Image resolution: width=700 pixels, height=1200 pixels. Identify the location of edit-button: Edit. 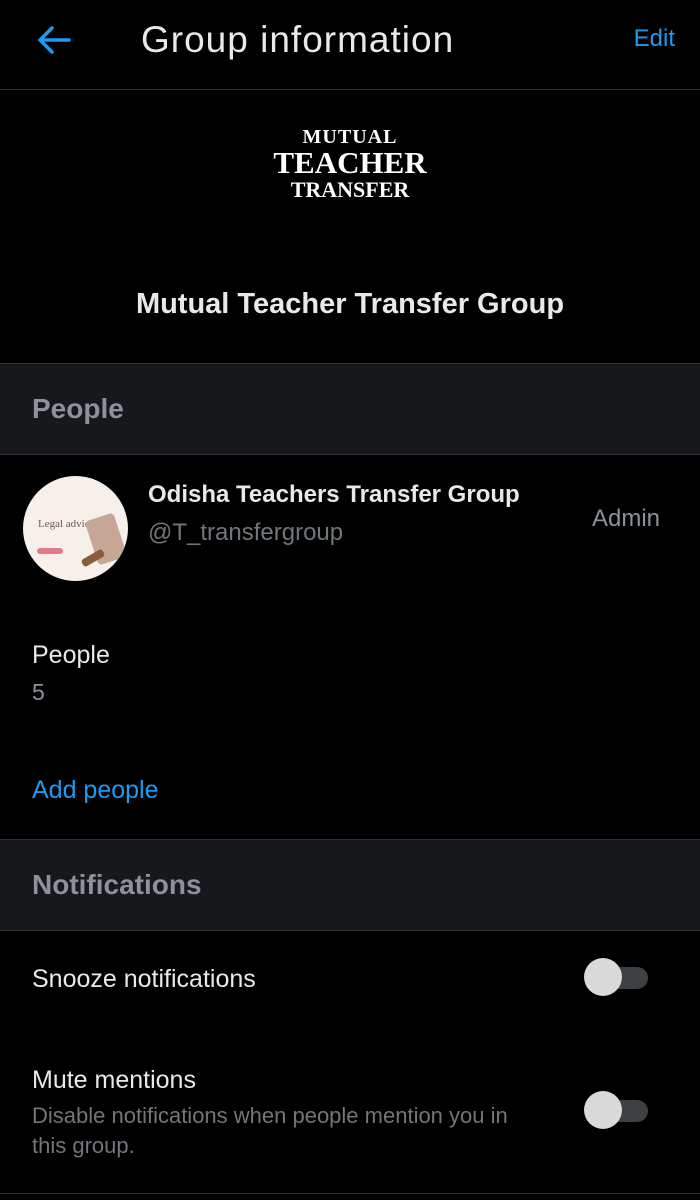
(654, 39).